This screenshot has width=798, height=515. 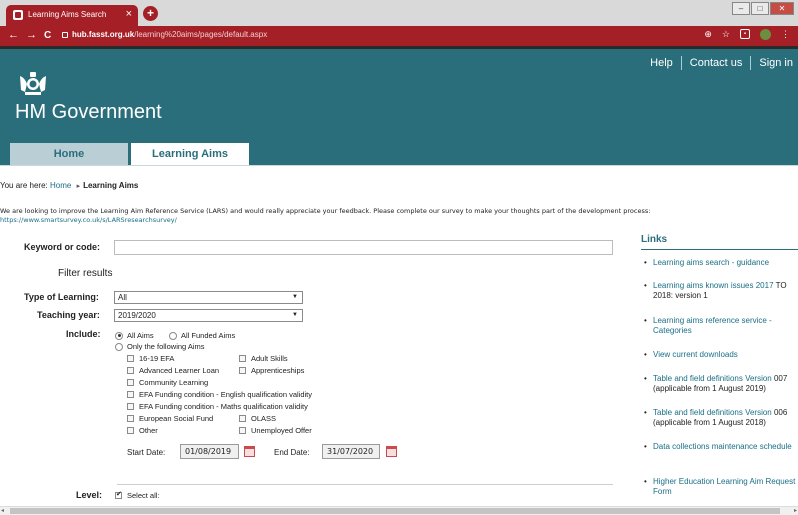 I want to click on checkbox-label: Apprenticeships, so click(x=278, y=370).